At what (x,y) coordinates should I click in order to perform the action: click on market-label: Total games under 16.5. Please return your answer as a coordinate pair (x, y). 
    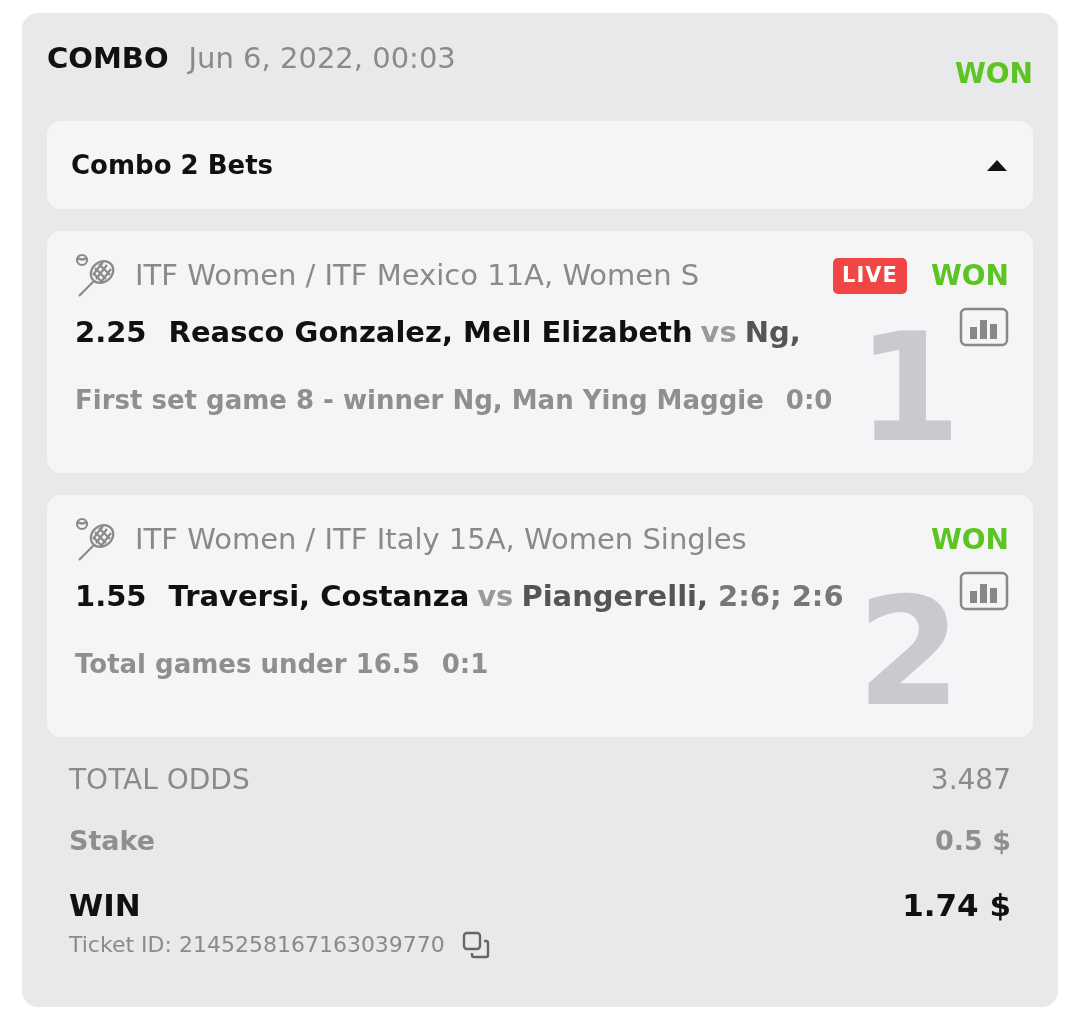
    Looking at the image, I should click on (247, 664).